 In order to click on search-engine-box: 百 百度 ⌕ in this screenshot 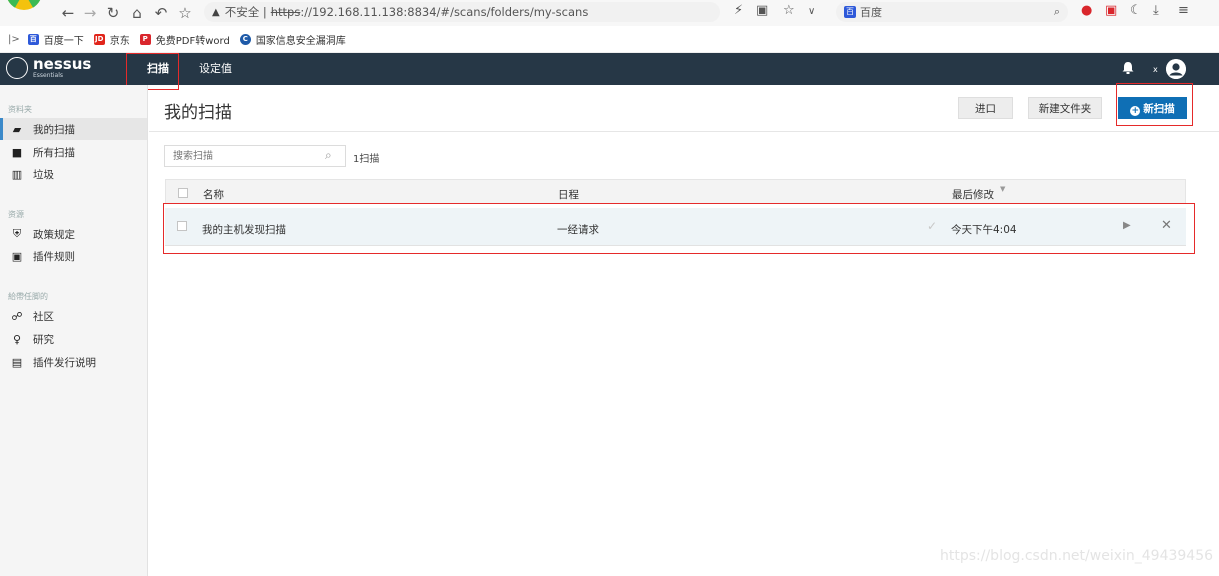, I will do `click(952, 12)`.